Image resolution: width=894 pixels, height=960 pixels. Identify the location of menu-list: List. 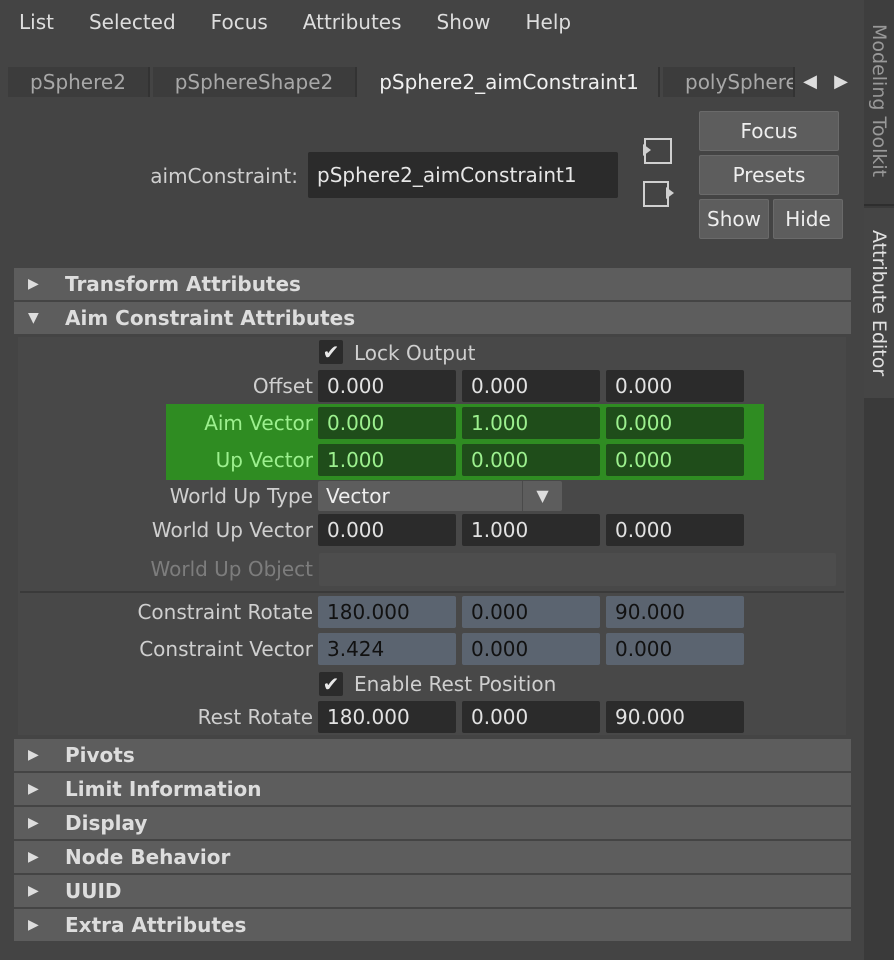
(27, 22).